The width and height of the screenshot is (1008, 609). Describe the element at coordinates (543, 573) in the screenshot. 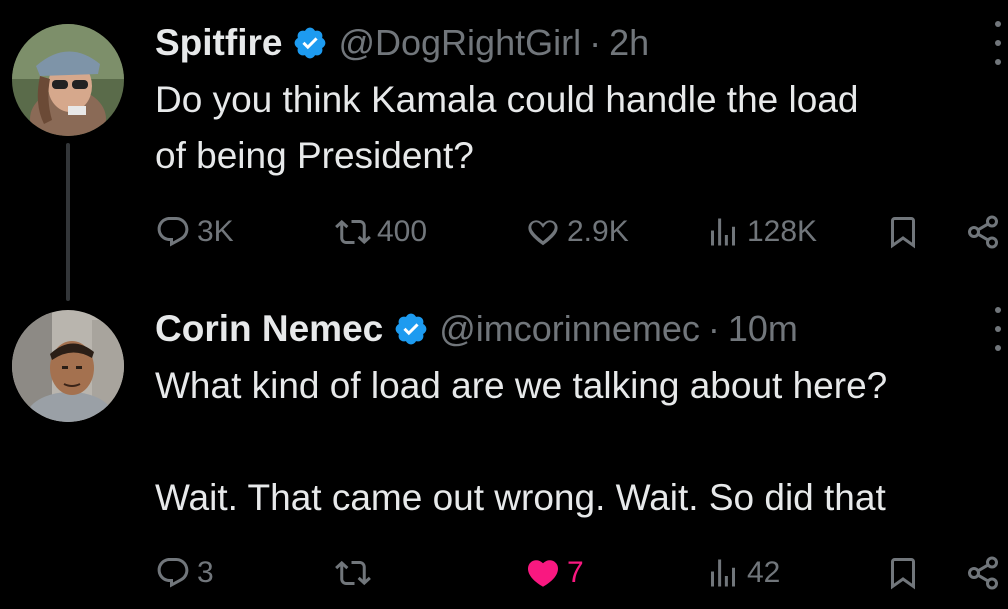

I see `heart-filled-icon` at that location.